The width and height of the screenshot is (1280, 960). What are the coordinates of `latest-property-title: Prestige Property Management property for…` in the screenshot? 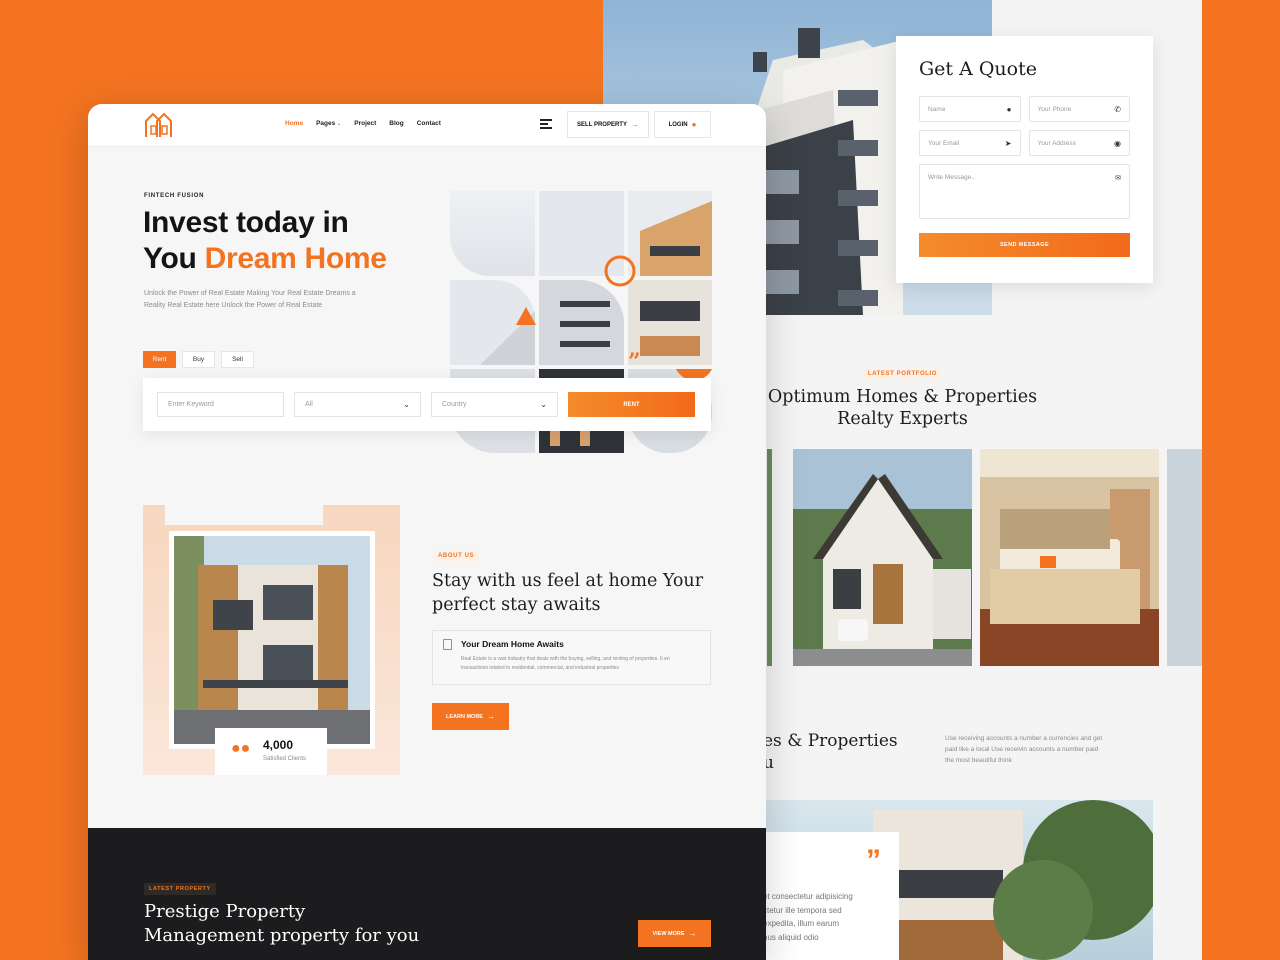 It's located at (282, 923).